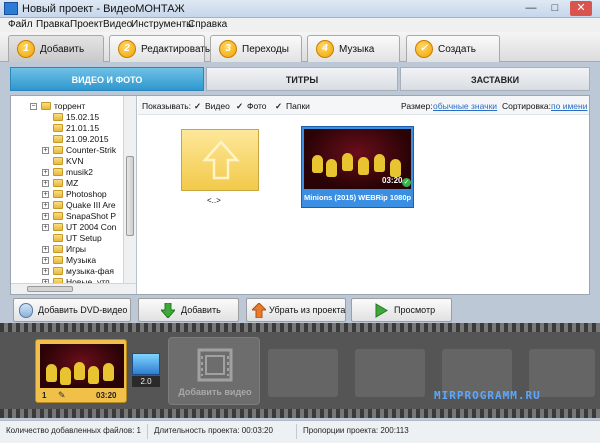 The image size is (600, 443). What do you see at coordinates (307, 310) in the screenshot?
I see `remove-label: Убрать из проекта` at bounding box center [307, 310].